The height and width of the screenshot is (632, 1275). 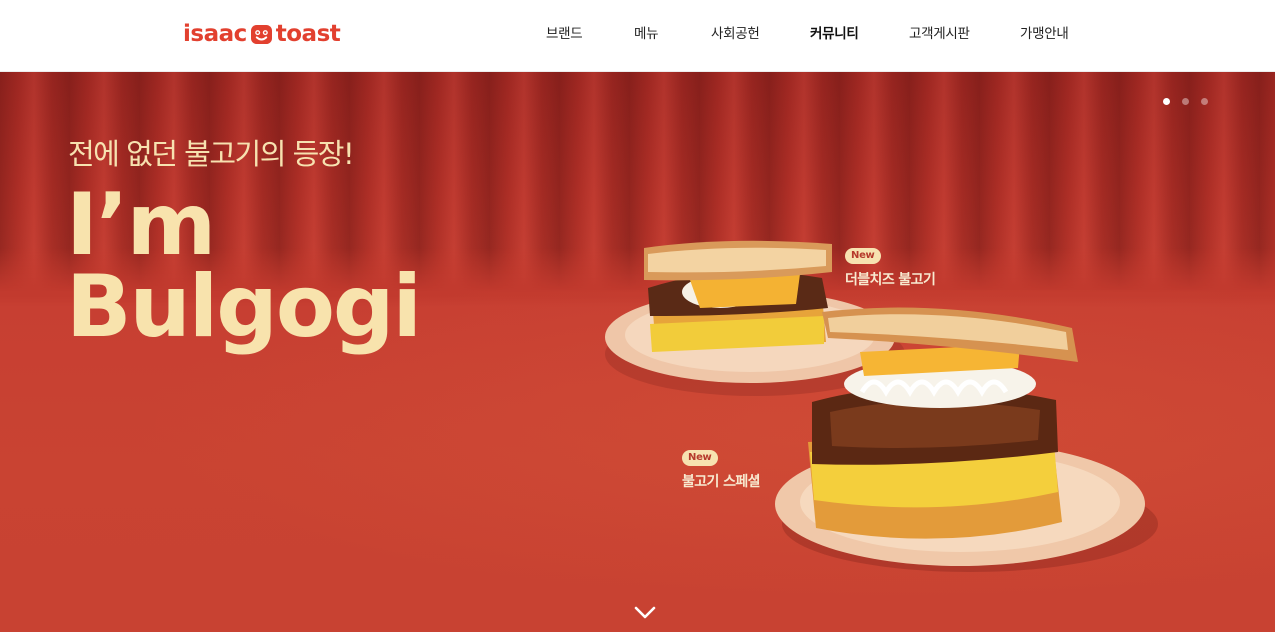 I want to click on product-label-double-cheese: 더블치즈 불고기, so click(x=890, y=280).